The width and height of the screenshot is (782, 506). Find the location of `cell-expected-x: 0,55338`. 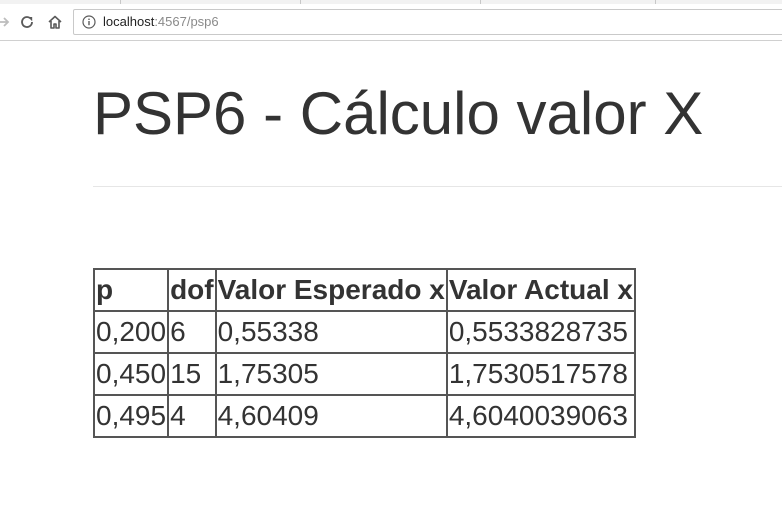

cell-expected-x: 0,55338 is located at coordinates (331, 332).